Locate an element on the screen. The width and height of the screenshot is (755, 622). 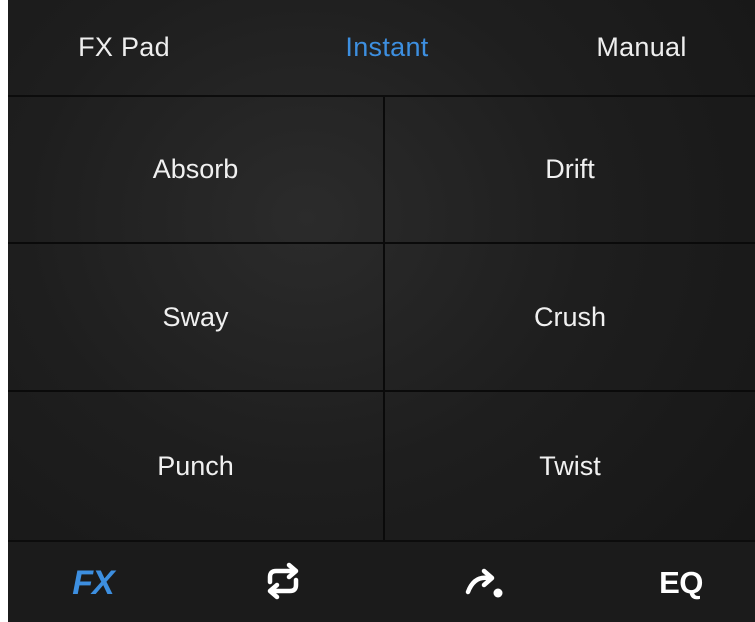
pad-punch: Punch is located at coordinates (196, 466).